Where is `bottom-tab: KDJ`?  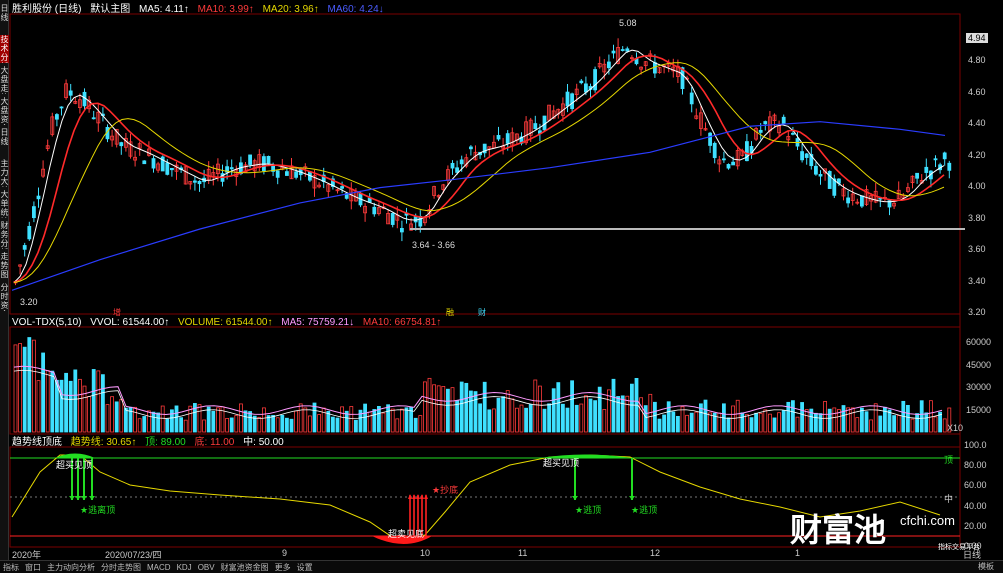 bottom-tab: KDJ is located at coordinates (184, 567).